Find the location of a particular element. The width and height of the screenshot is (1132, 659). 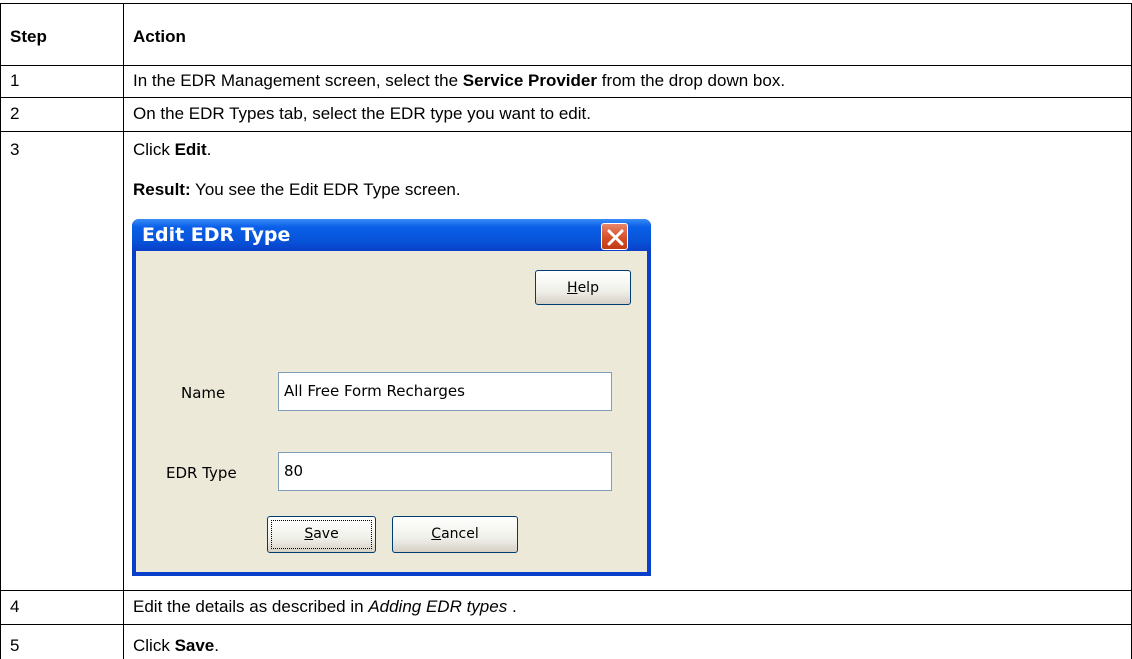

cancel-button: Cancel is located at coordinates (455, 534).